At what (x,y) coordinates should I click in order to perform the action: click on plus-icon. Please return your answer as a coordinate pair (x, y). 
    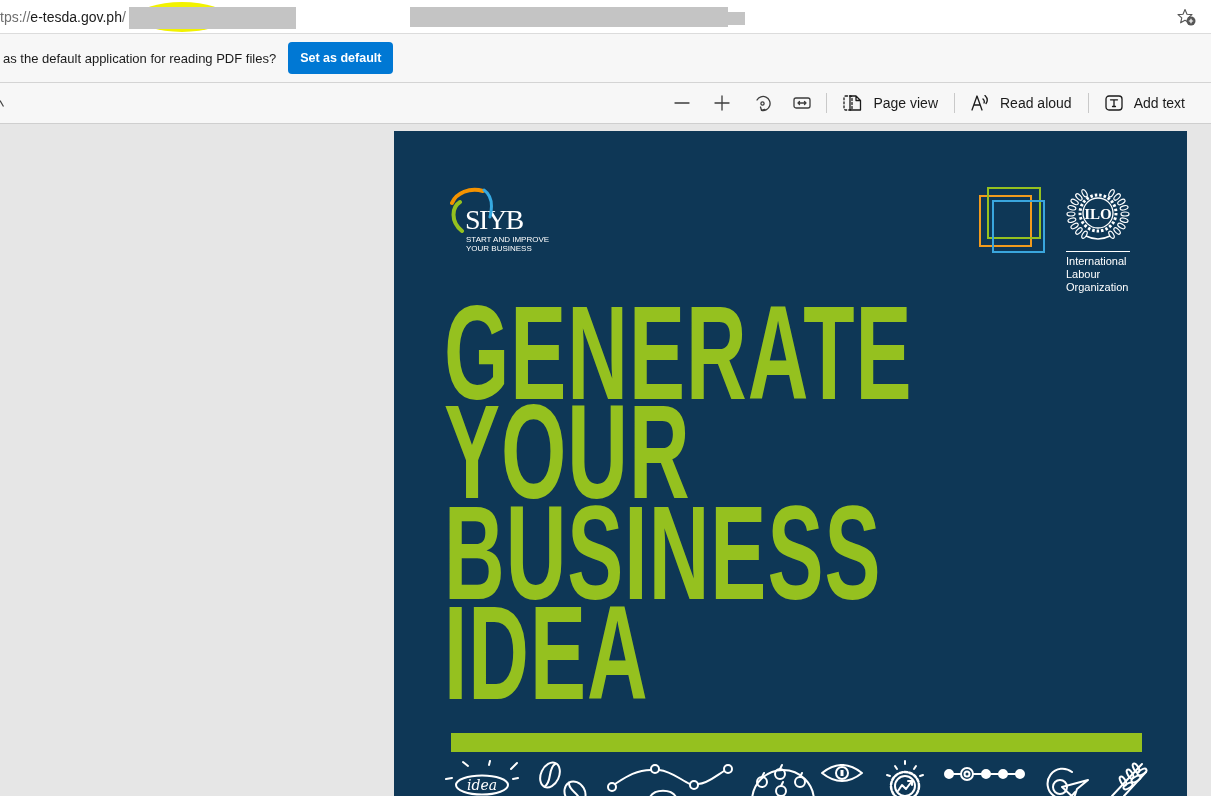
    Looking at the image, I should click on (722, 103).